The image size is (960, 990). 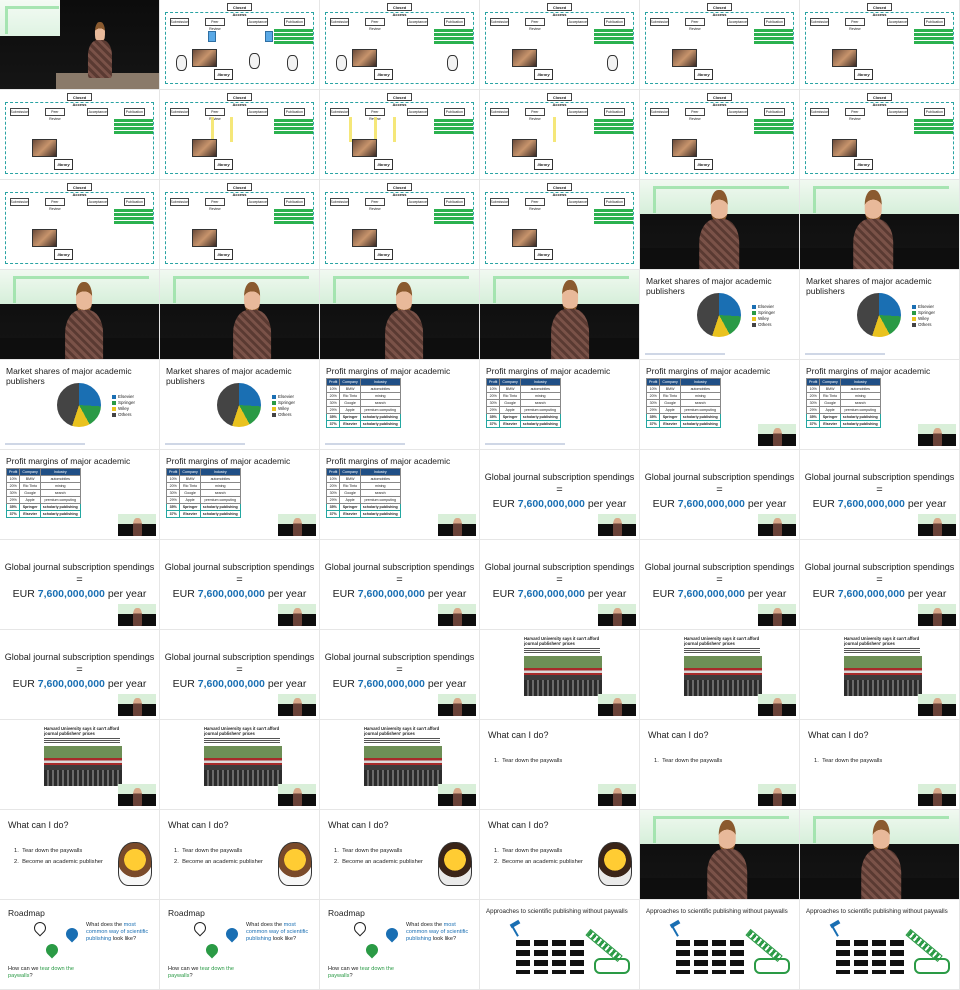 What do you see at coordinates (559, 477) in the screenshot?
I see `slide-title: Global journal subscription spendings` at bounding box center [559, 477].